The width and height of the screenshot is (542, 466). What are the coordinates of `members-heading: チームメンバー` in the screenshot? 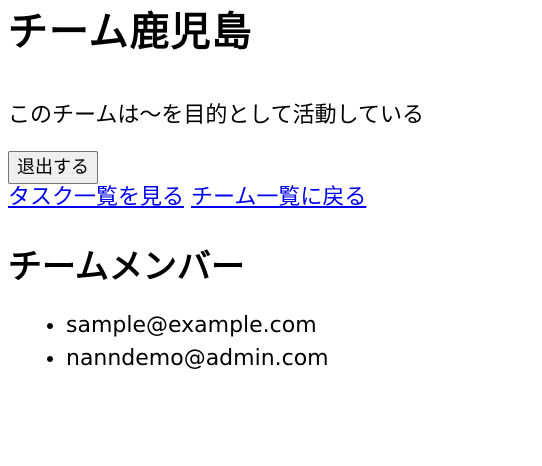 It's located at (126, 266).